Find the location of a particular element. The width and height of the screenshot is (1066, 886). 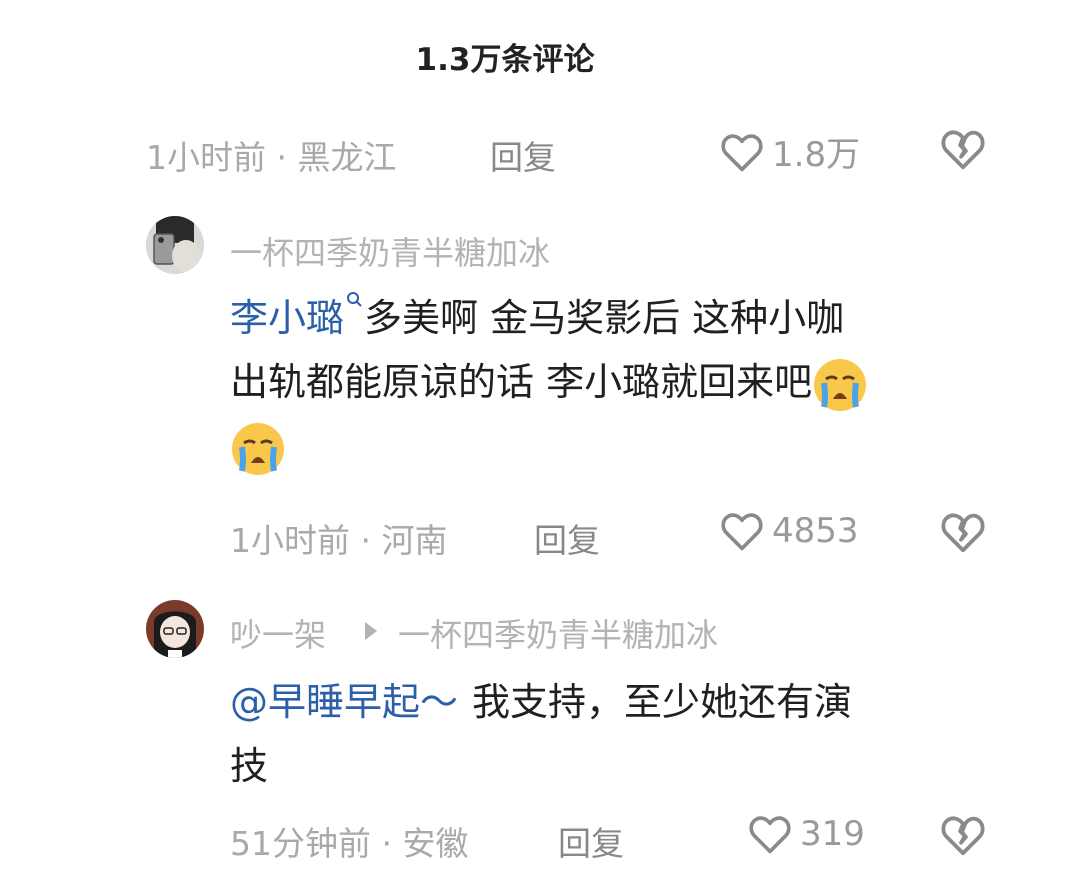

comment-line: 技 is located at coordinates (610, 766).